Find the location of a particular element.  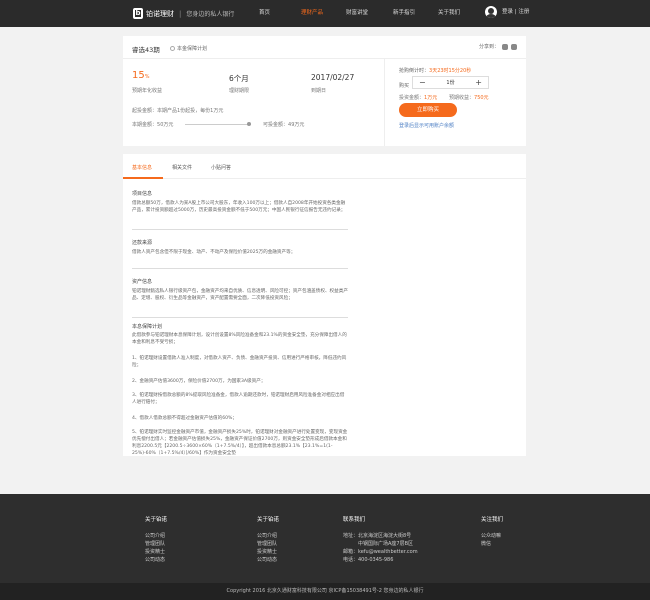

available-label: 可投金额： is located at coordinates (276, 125).